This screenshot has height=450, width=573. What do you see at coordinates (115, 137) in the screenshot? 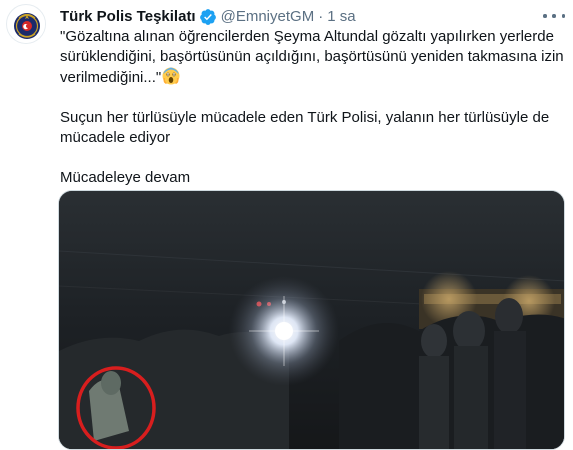
I see `statement-line-2: mücadele ediyor` at bounding box center [115, 137].